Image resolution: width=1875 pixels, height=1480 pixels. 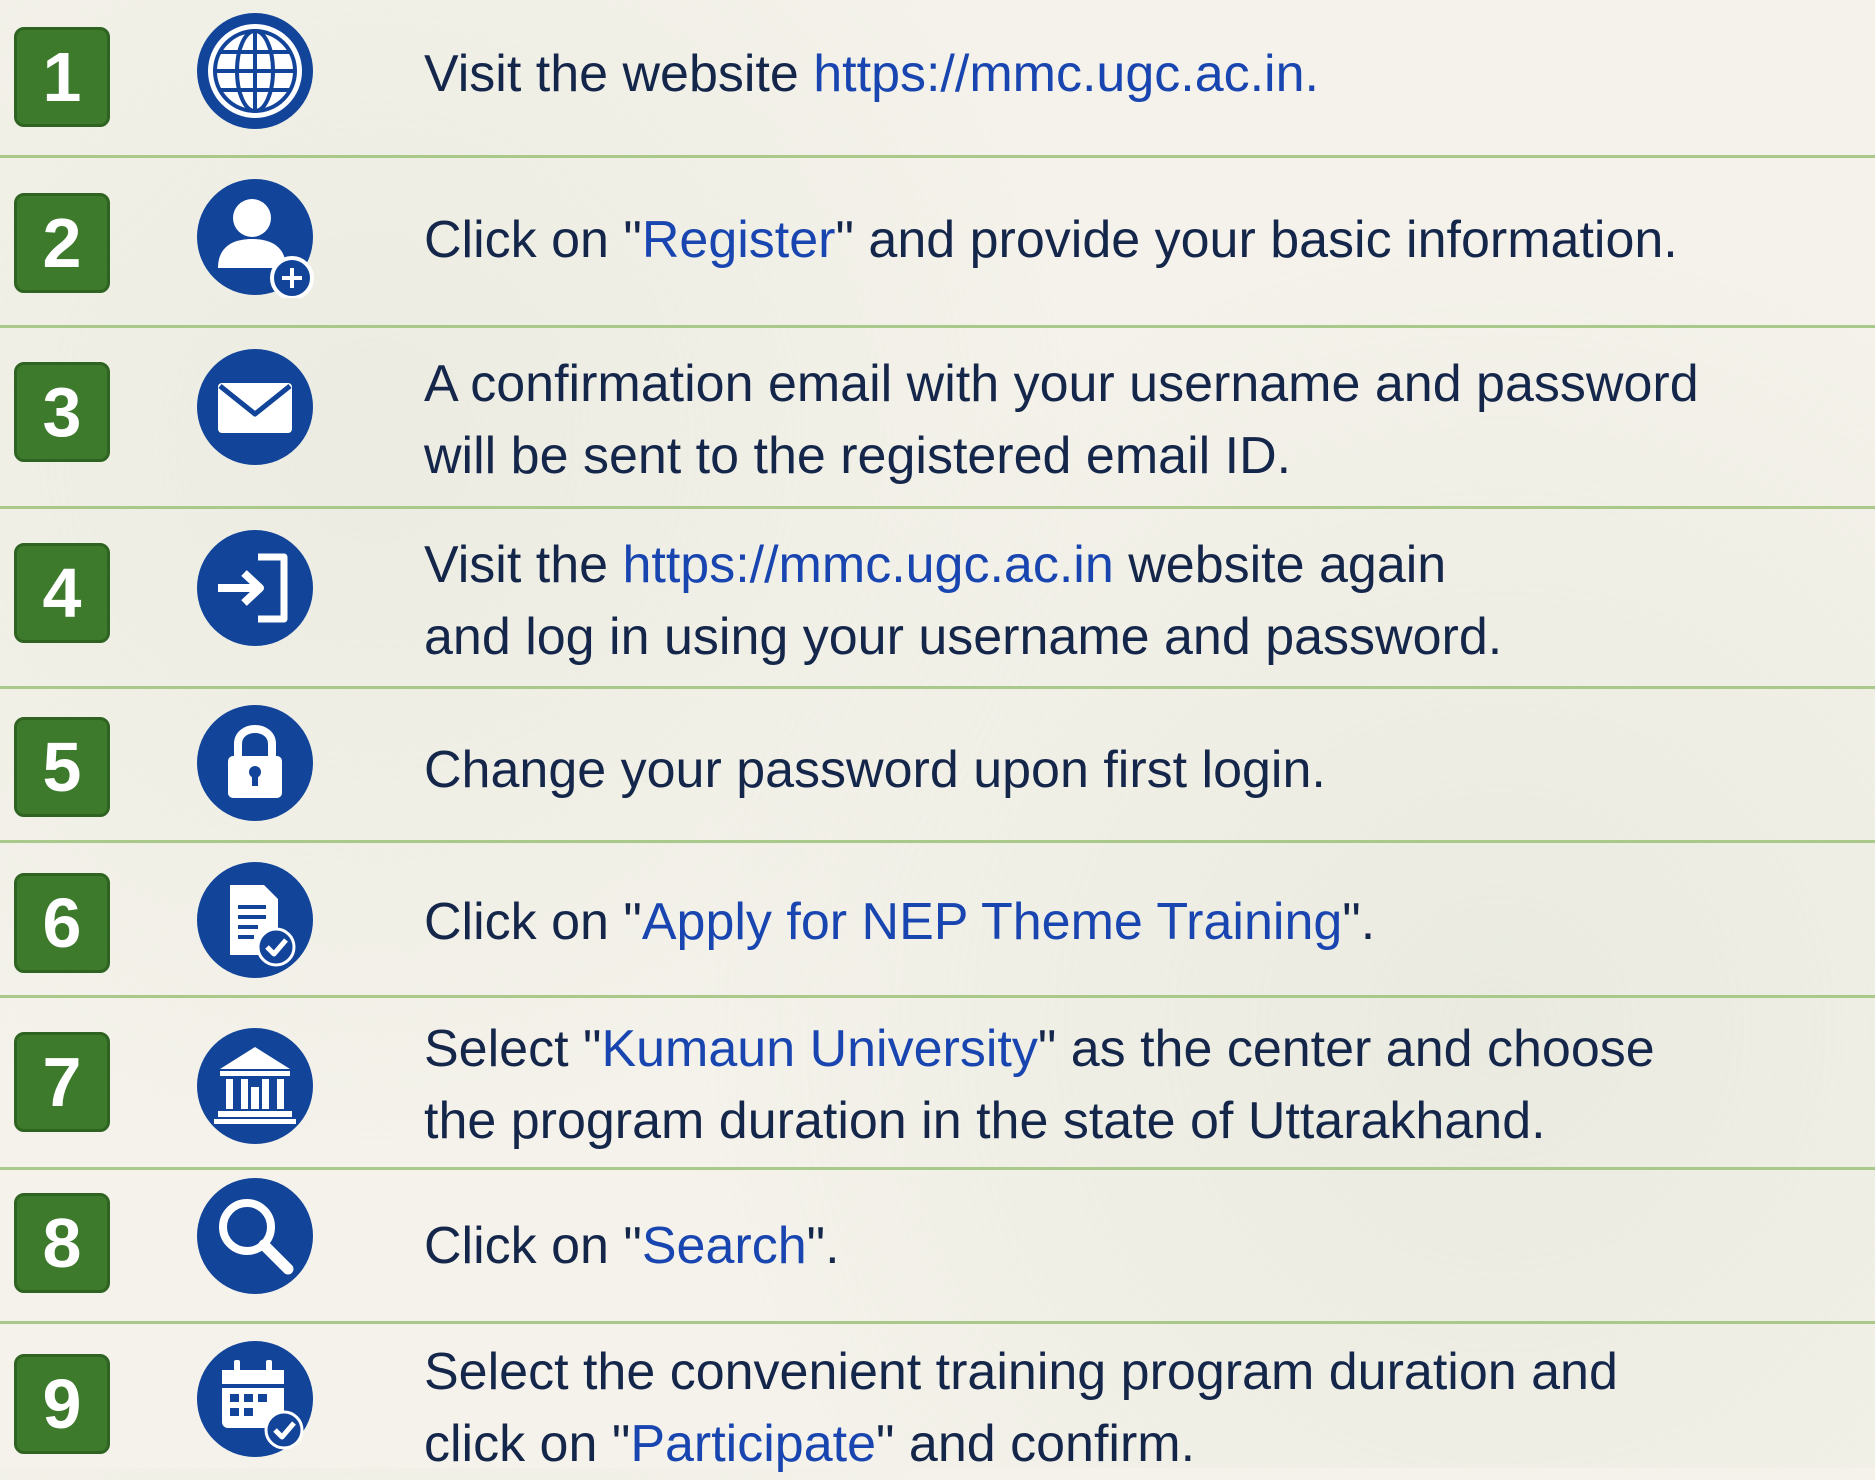 I want to click on step-number-badge: 9, so click(x=62, y=1404).